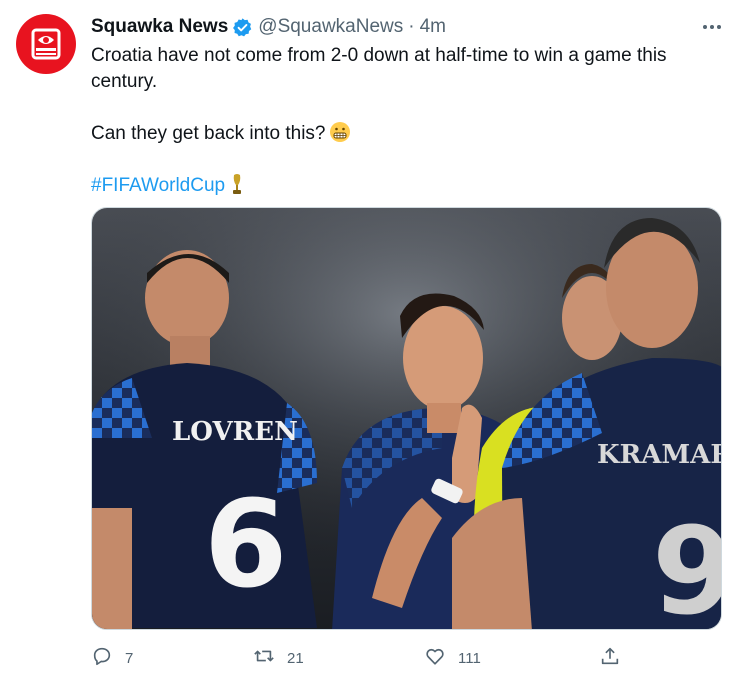 Image resolution: width=749 pixels, height=684 pixels. Describe the element at coordinates (278, 658) in the screenshot. I see `retweet-button: 21` at that location.